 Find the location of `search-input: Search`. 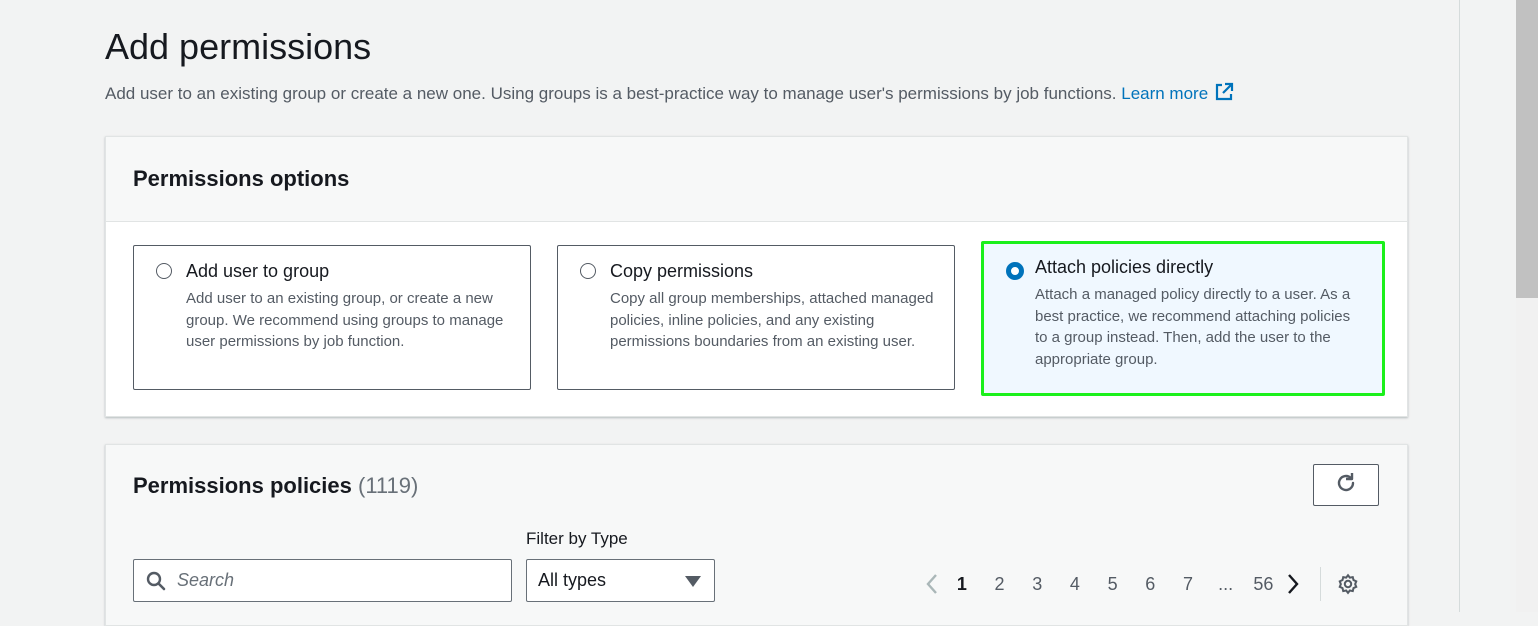

search-input: Search is located at coordinates (322, 580).